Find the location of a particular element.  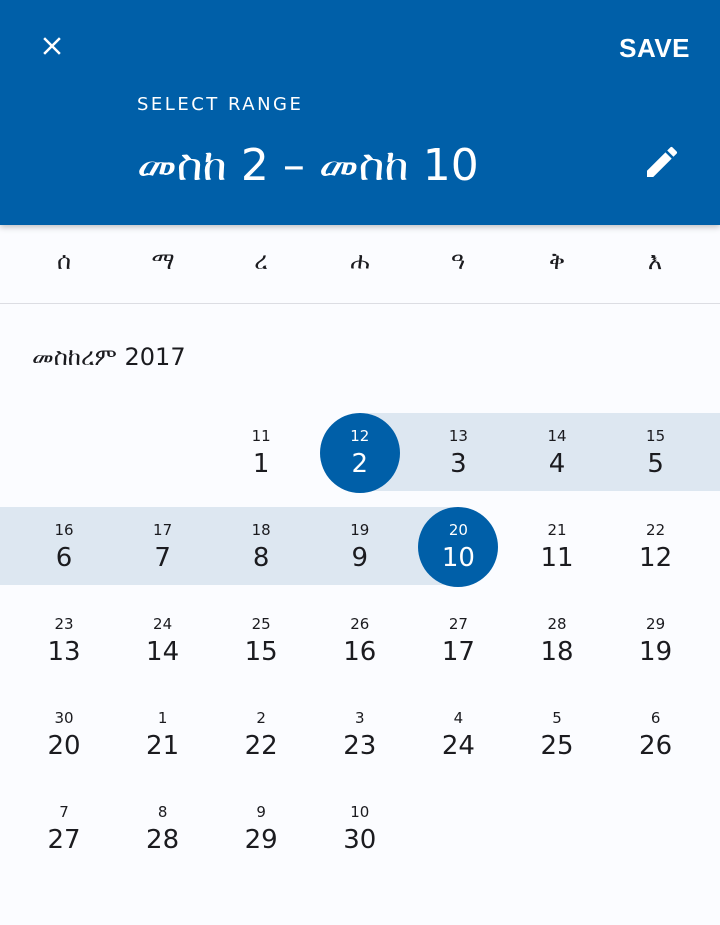

close-icon is located at coordinates (52, 46).